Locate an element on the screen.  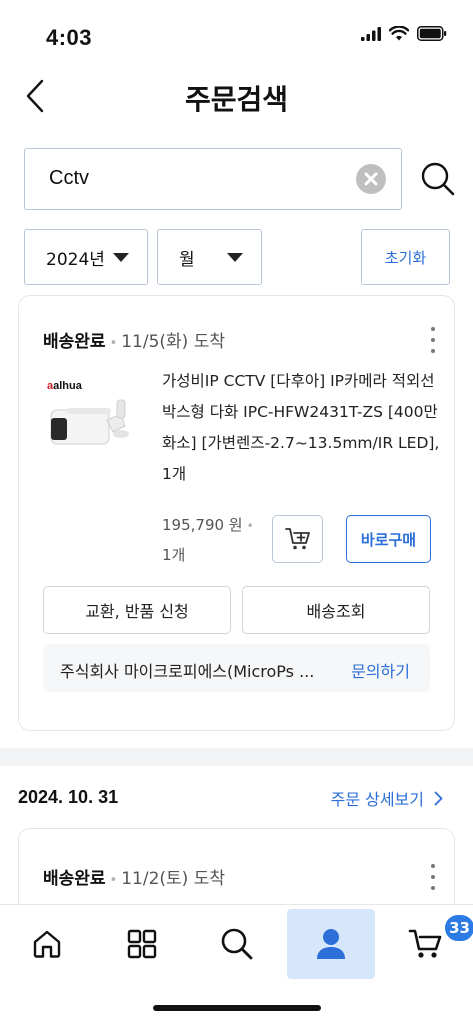
cart-plus-icon is located at coordinates (297, 539).